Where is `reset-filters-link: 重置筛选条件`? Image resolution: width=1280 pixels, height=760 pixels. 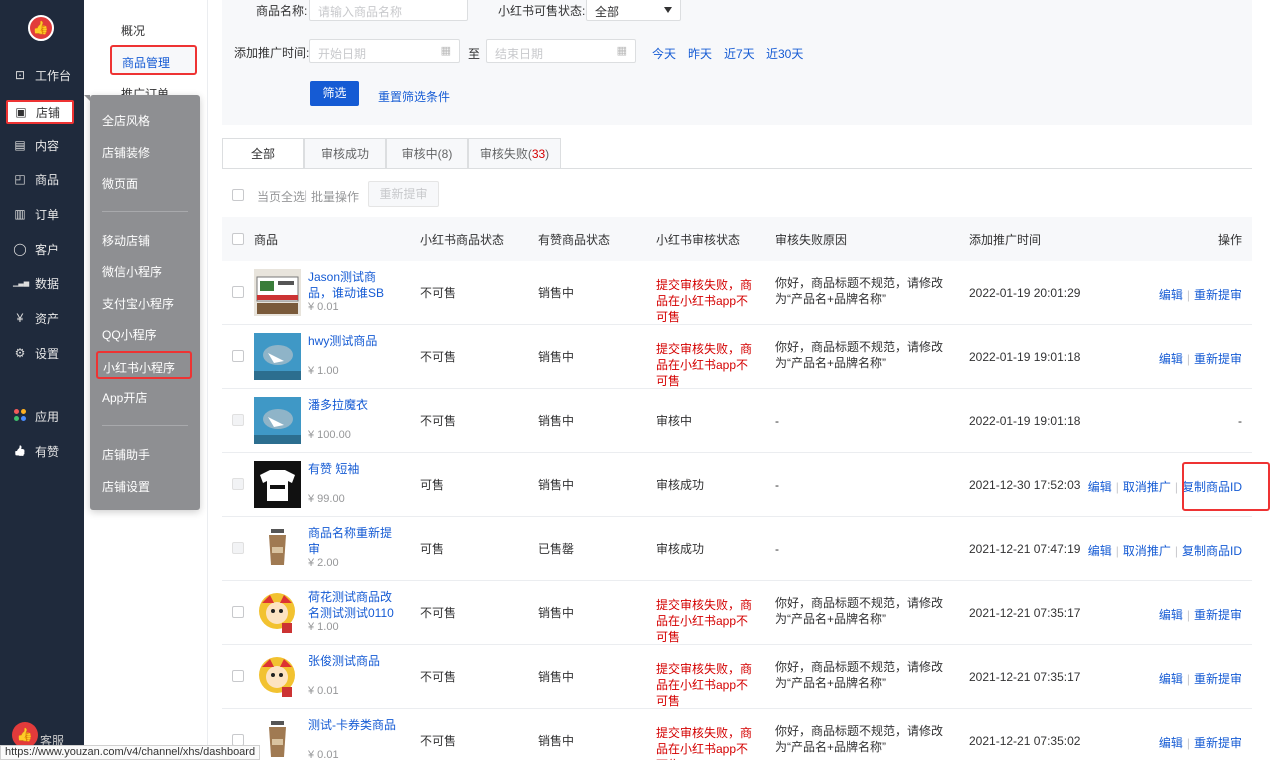
reset-filters-link: 重置筛选条件 is located at coordinates (414, 96).